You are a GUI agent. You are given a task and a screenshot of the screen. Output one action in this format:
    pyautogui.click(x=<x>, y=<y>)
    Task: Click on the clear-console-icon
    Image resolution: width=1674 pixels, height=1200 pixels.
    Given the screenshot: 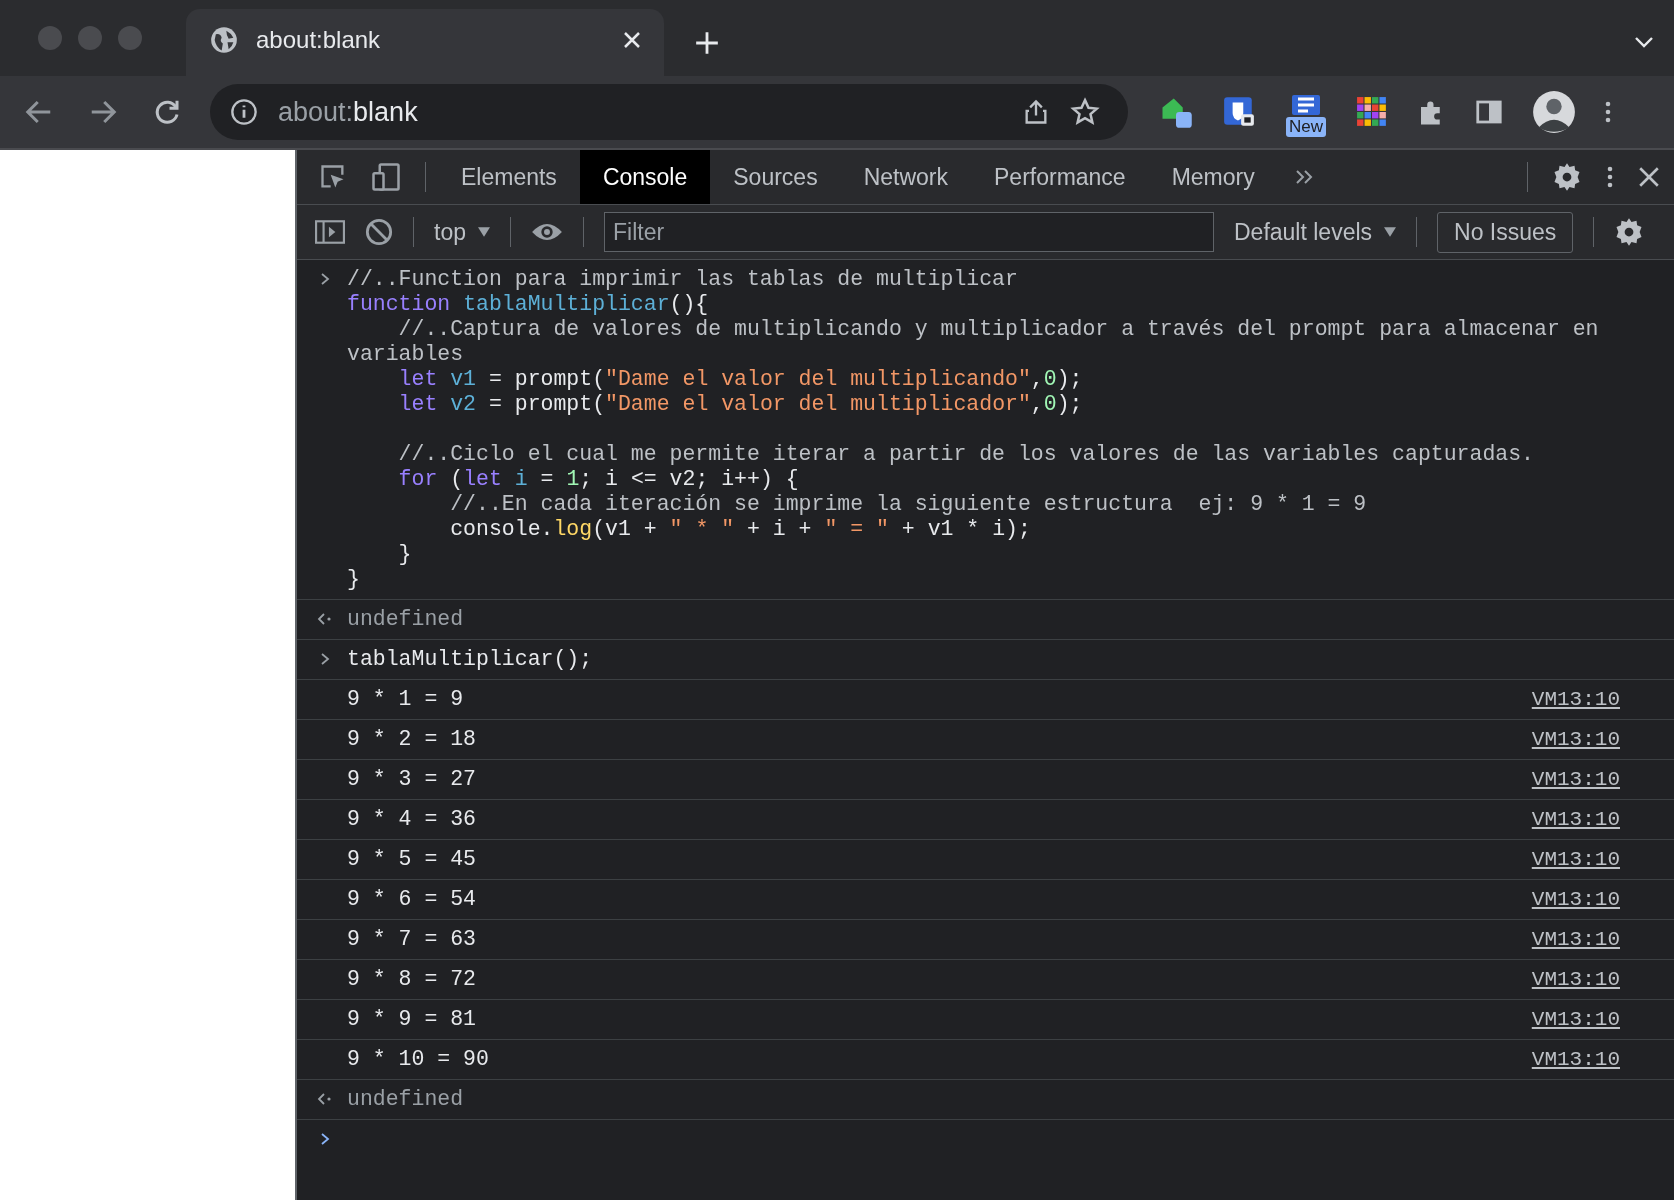 What is the action you would take?
    pyautogui.click(x=379, y=232)
    